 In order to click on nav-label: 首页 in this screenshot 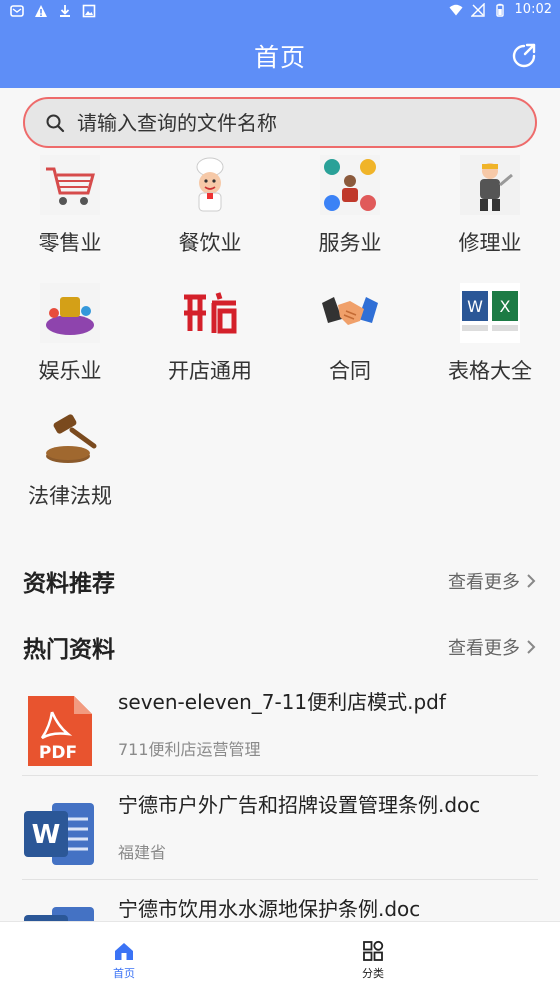, I will do `click(124, 973)`.